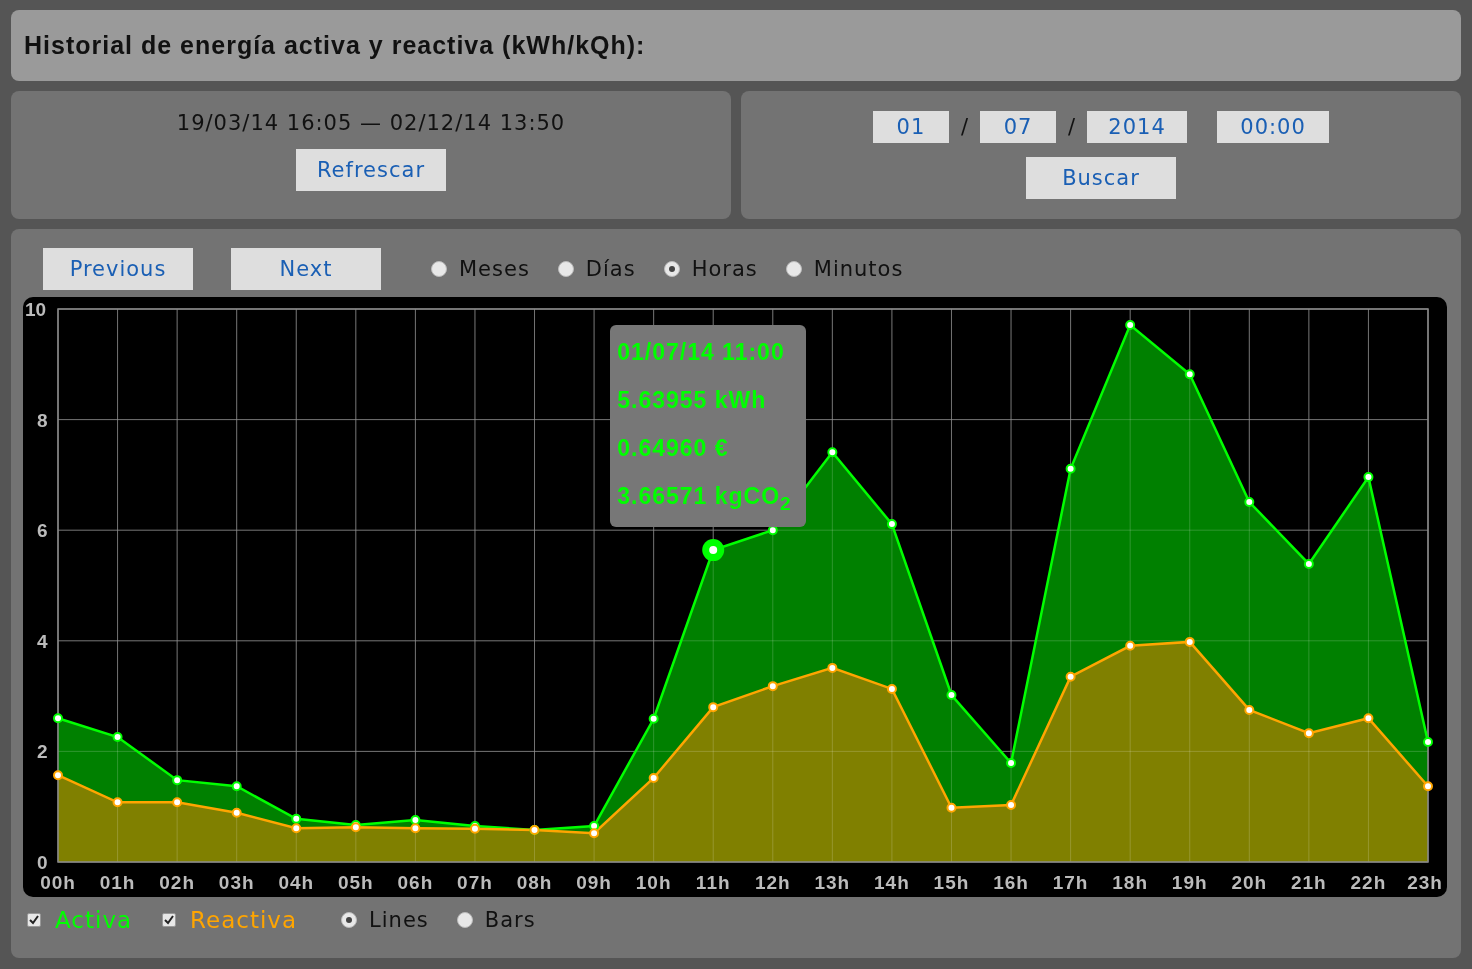  What do you see at coordinates (236, 882) in the screenshot?
I see `x-axis-label: 03h` at bounding box center [236, 882].